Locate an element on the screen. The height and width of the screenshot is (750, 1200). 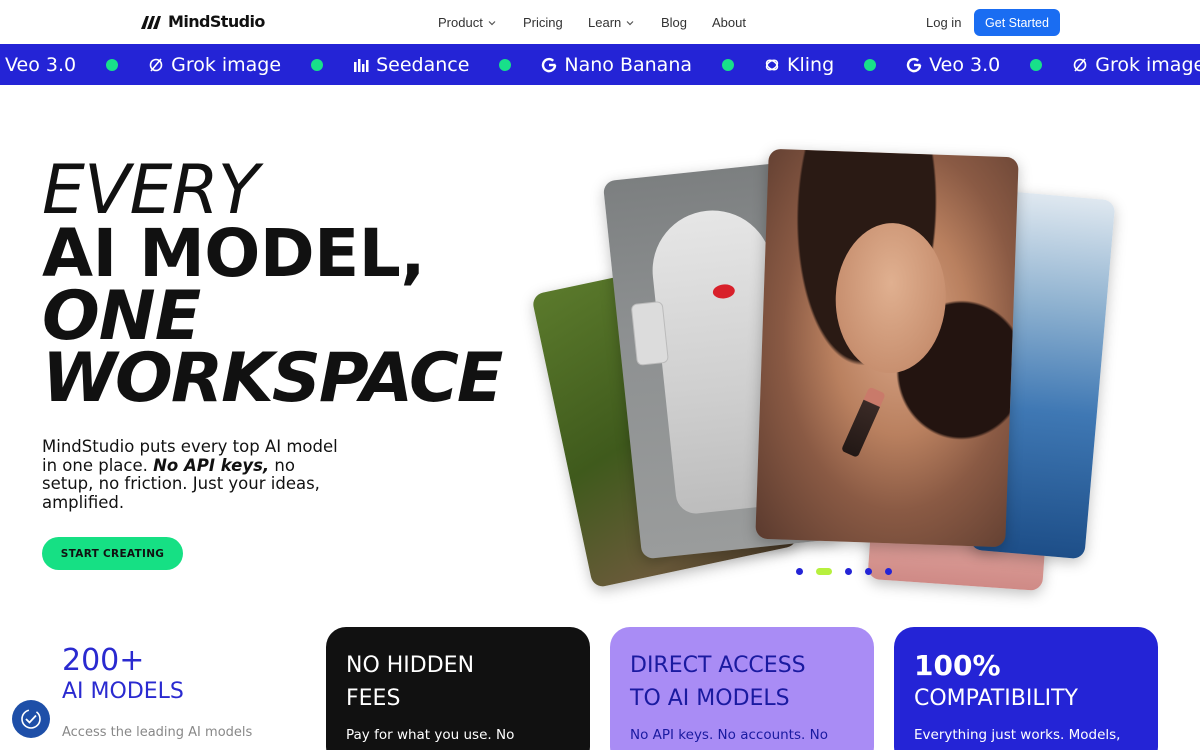
nav-pricing: Pricing is located at coordinates (555, 22).